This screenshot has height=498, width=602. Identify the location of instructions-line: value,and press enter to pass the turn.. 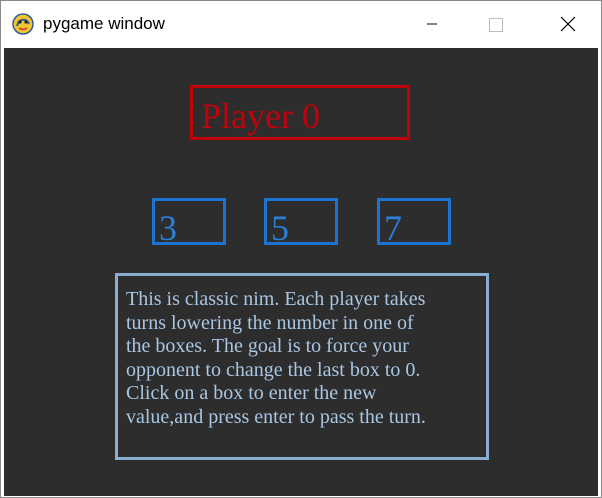
(276, 416).